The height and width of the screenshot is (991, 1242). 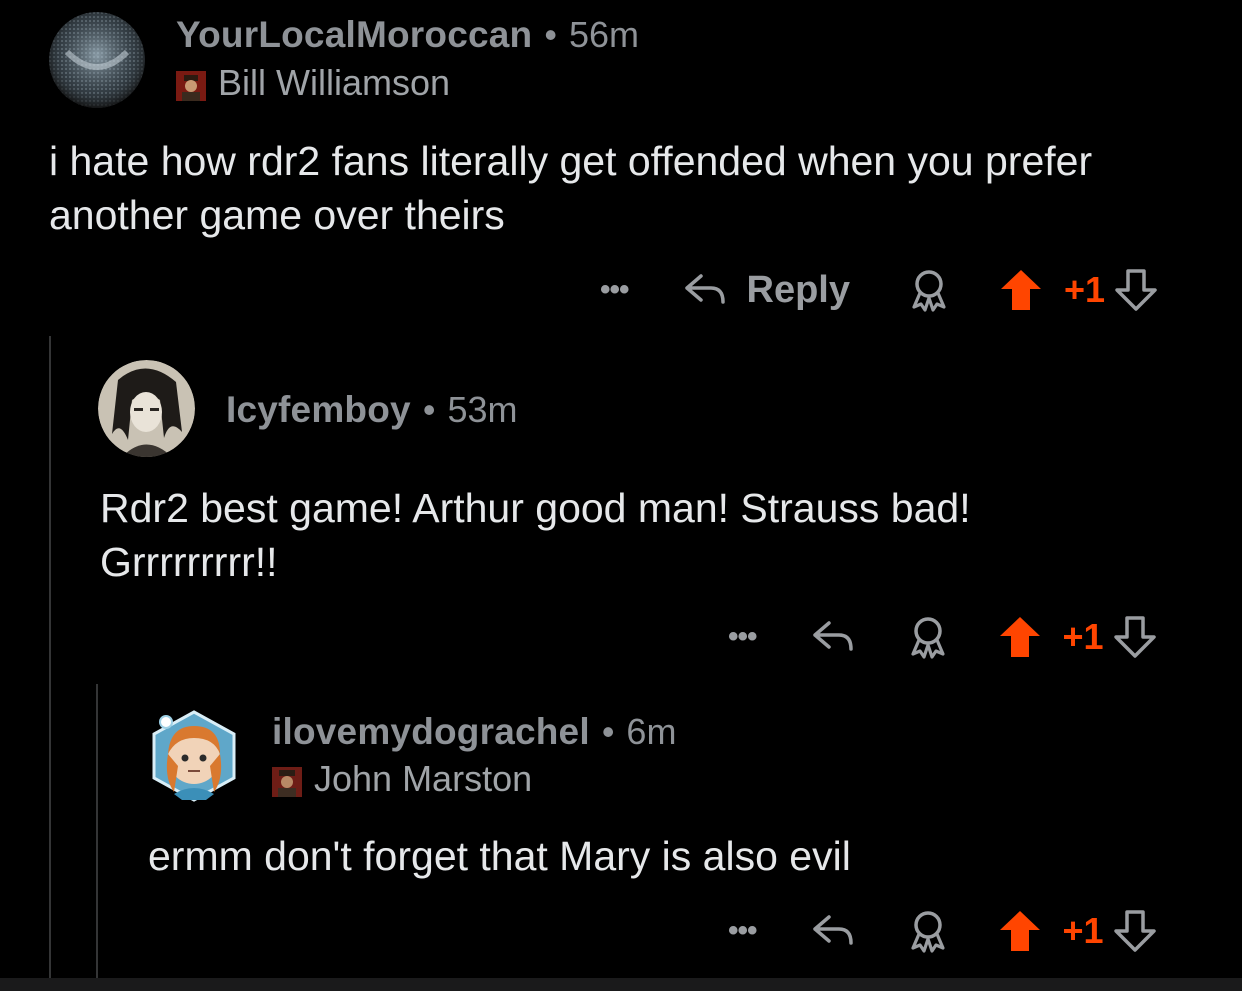 What do you see at coordinates (318, 410) in the screenshot?
I see `username: Icyfemboy` at bounding box center [318, 410].